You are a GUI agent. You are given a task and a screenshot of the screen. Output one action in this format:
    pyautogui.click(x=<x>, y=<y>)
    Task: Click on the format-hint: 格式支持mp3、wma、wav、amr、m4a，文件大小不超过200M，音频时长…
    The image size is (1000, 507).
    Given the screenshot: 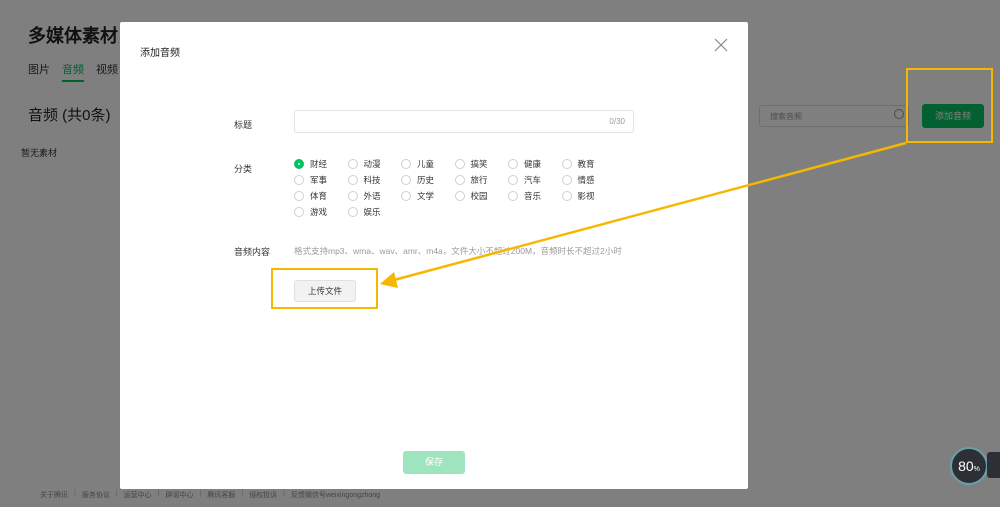 What is the action you would take?
    pyautogui.click(x=458, y=251)
    